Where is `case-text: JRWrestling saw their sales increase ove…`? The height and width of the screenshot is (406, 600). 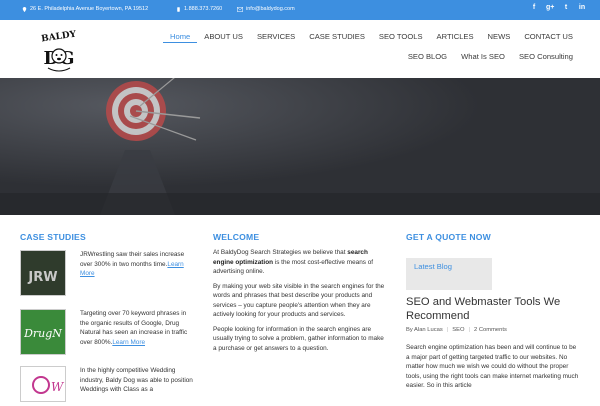 case-text: JRWrestling saw their sales increase ove… is located at coordinates (138, 264).